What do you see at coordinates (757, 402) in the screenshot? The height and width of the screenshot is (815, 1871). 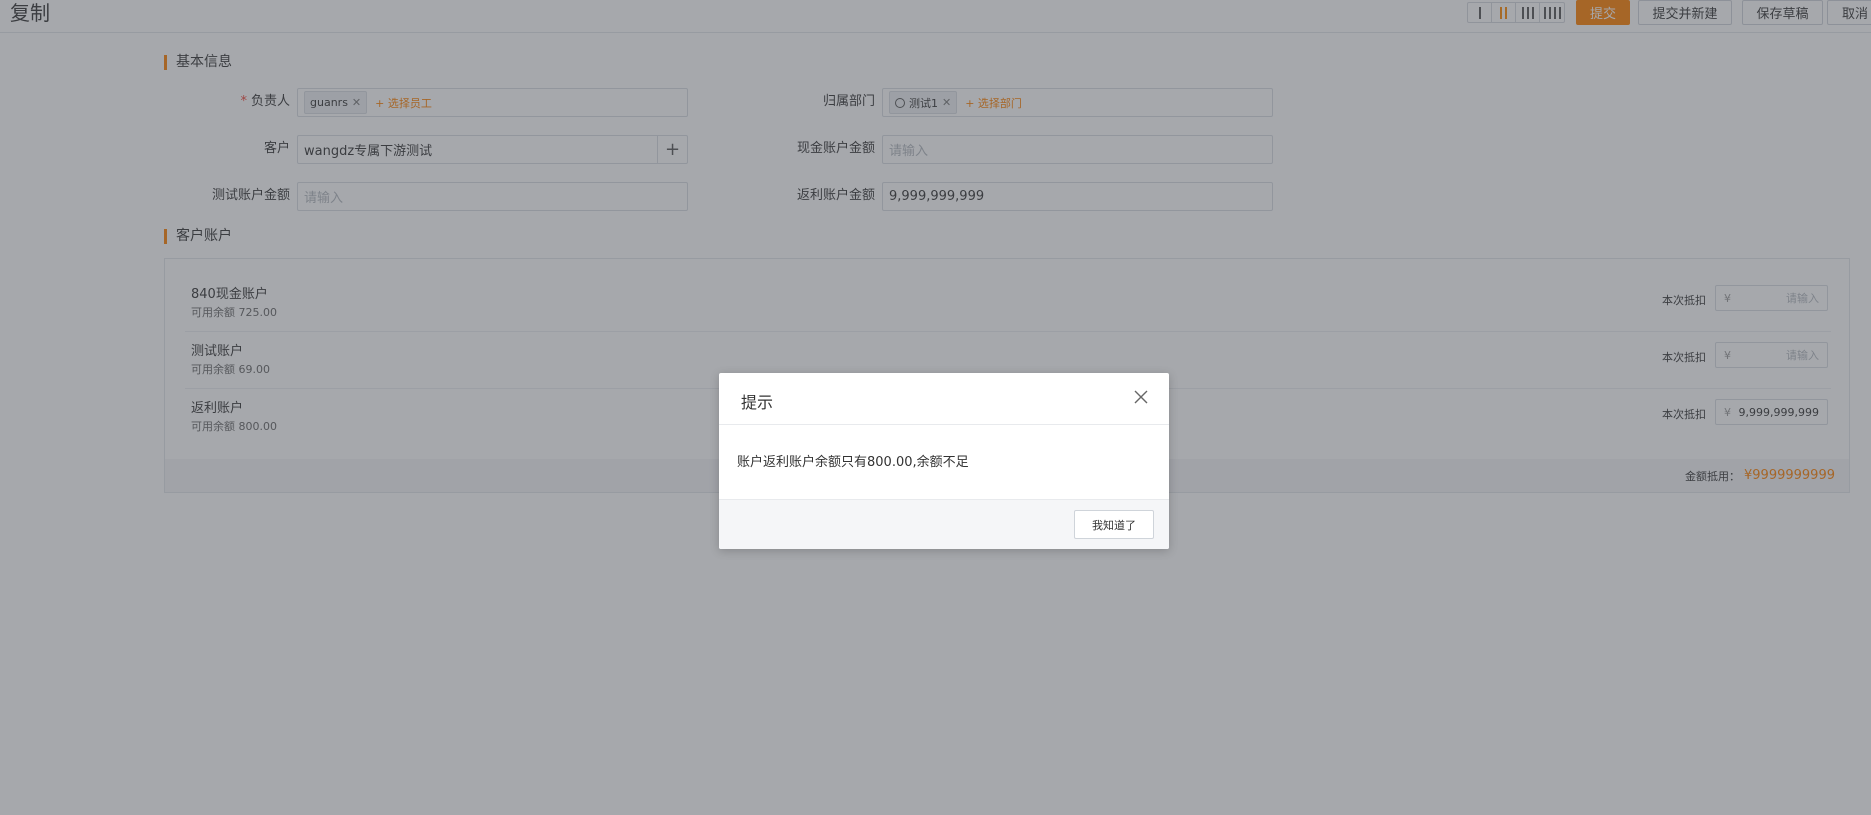 I see `dialog-title: 提示` at bounding box center [757, 402].